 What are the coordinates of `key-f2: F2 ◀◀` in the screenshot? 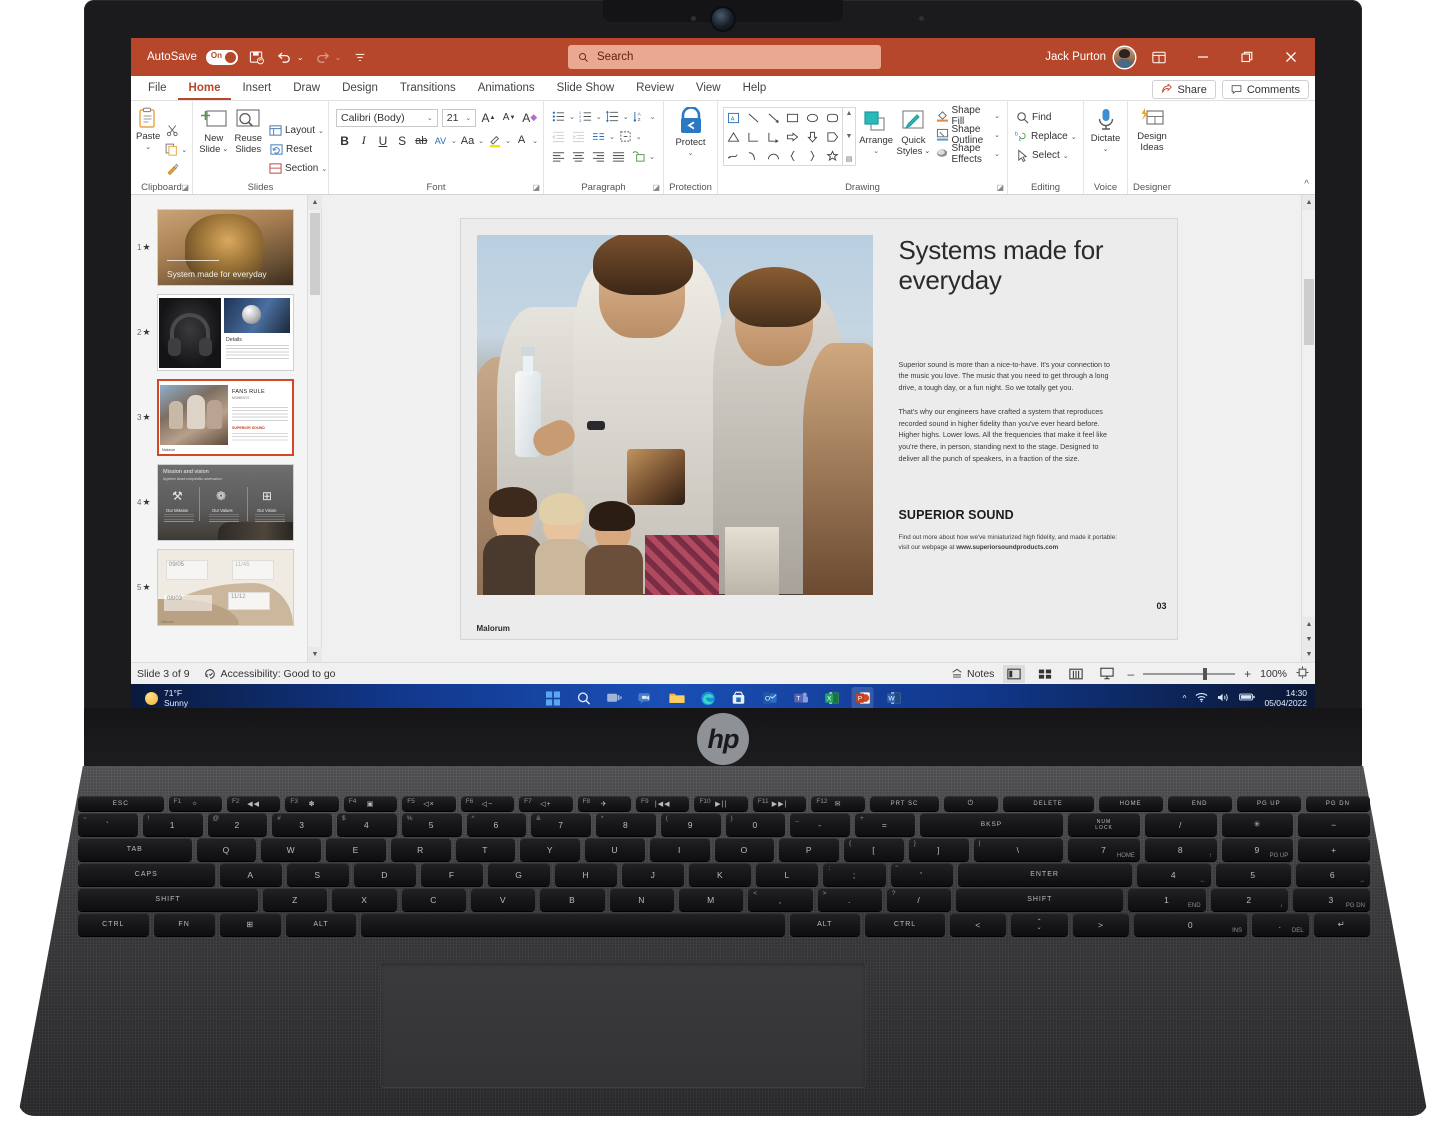 It's located at (253, 803).